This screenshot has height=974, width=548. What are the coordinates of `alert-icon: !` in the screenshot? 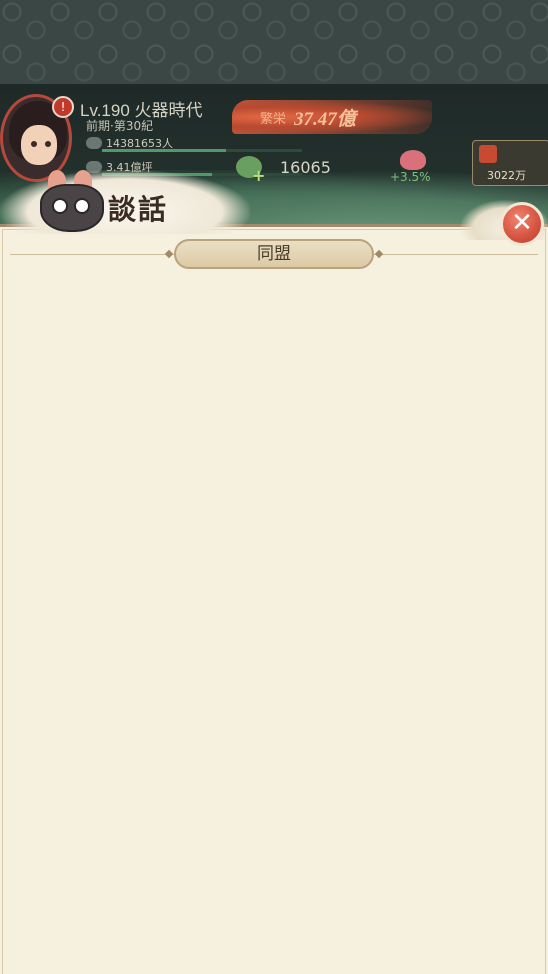 It's located at (63, 107).